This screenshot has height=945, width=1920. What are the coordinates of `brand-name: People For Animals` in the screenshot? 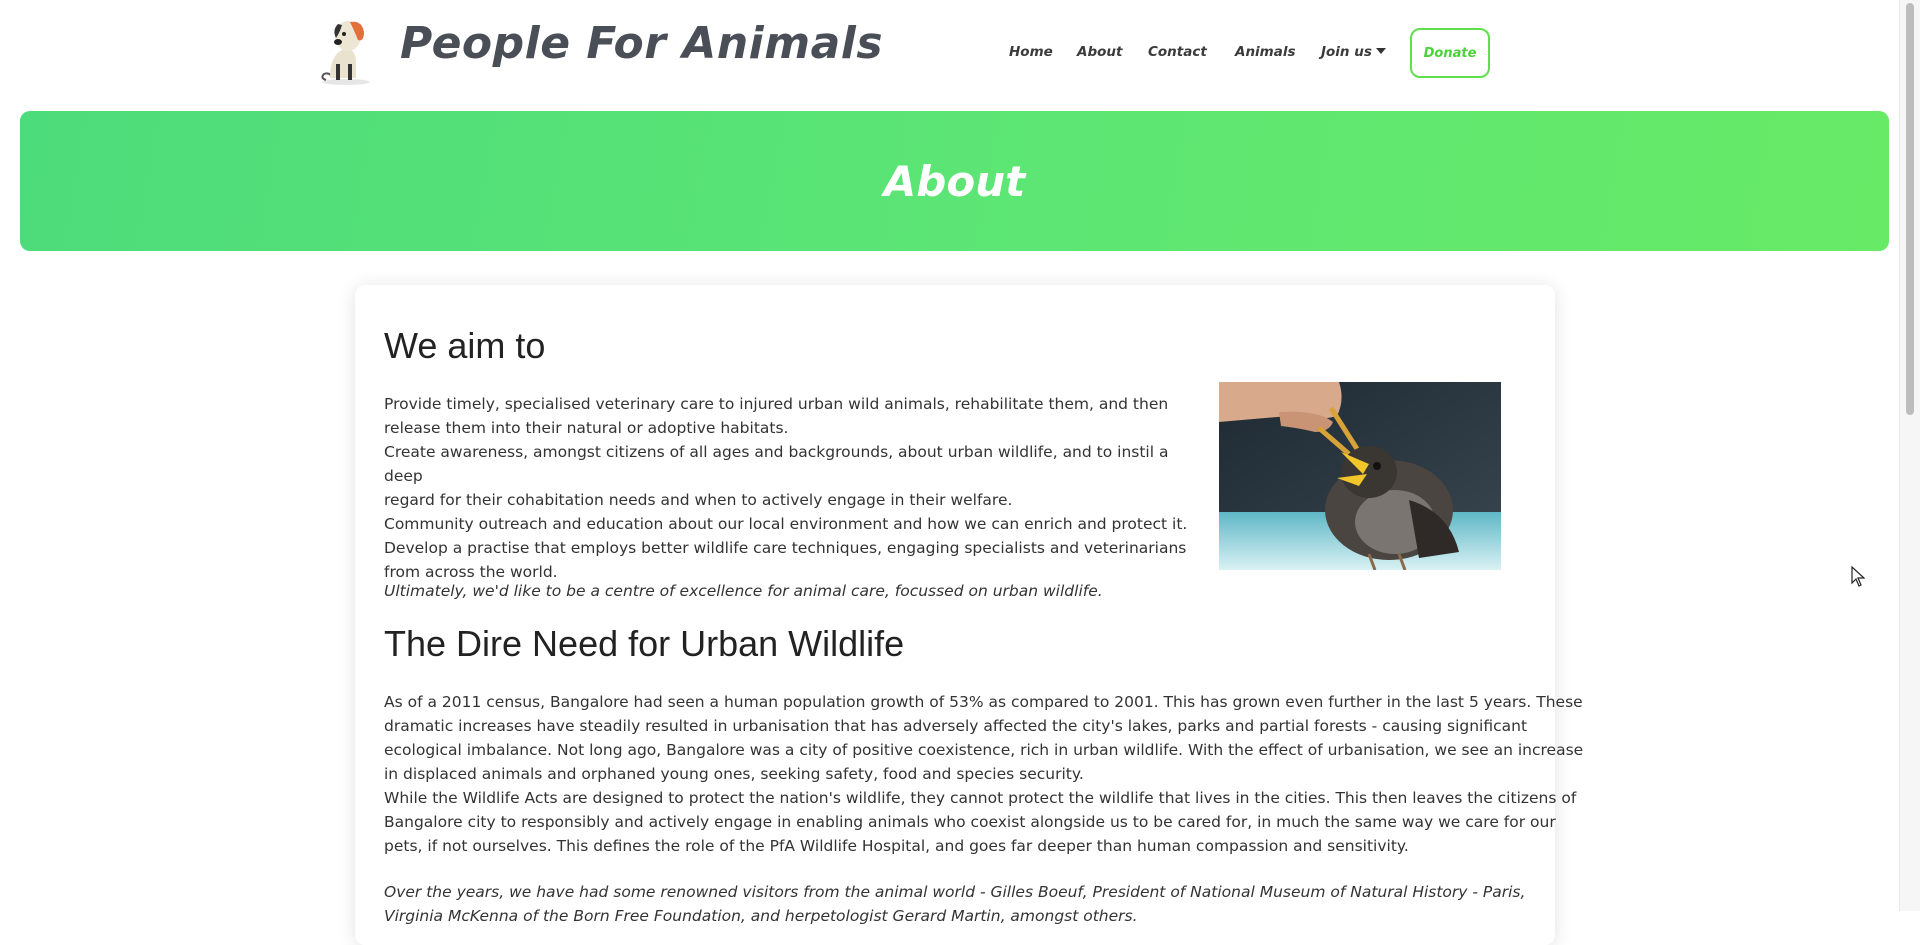 It's located at (641, 43).